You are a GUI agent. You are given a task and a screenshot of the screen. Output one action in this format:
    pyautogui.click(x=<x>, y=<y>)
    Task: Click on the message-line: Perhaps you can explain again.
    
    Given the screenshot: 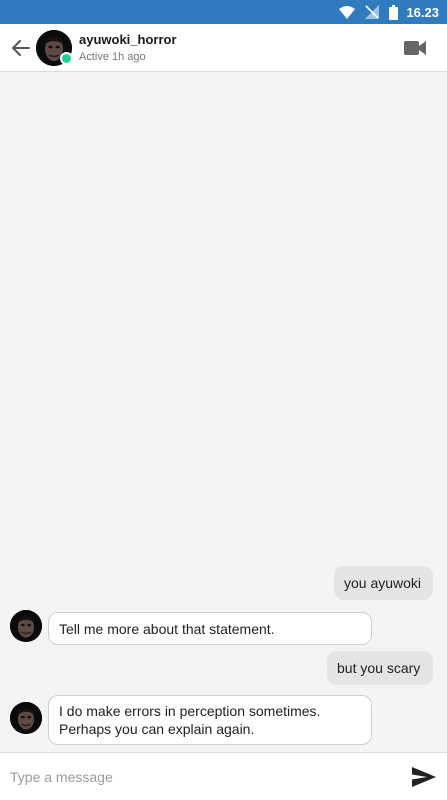 What is the action you would take?
    pyautogui.click(x=157, y=729)
    